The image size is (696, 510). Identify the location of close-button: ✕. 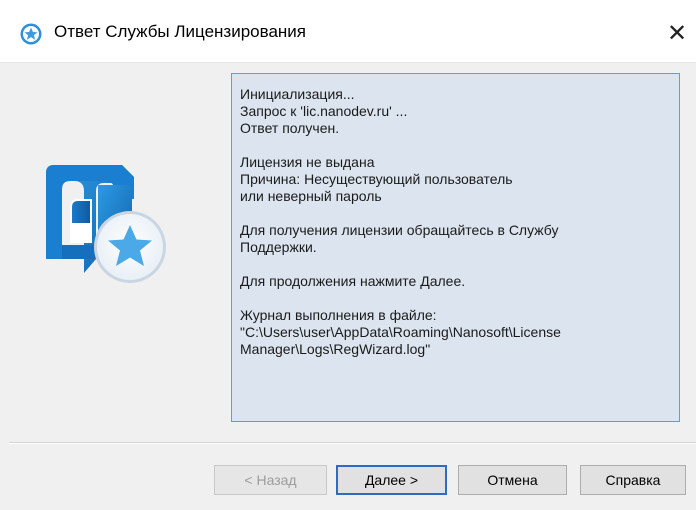
(677, 33).